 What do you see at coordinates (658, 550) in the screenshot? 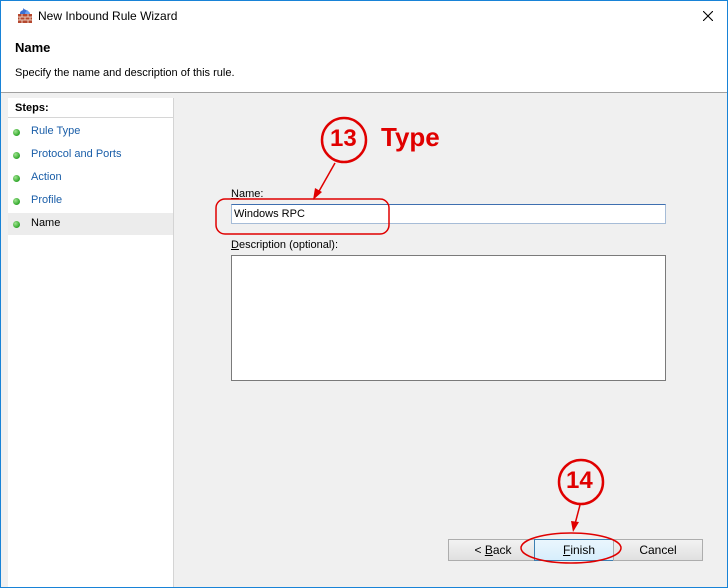
I see `cancel-button: Cancel` at bounding box center [658, 550].